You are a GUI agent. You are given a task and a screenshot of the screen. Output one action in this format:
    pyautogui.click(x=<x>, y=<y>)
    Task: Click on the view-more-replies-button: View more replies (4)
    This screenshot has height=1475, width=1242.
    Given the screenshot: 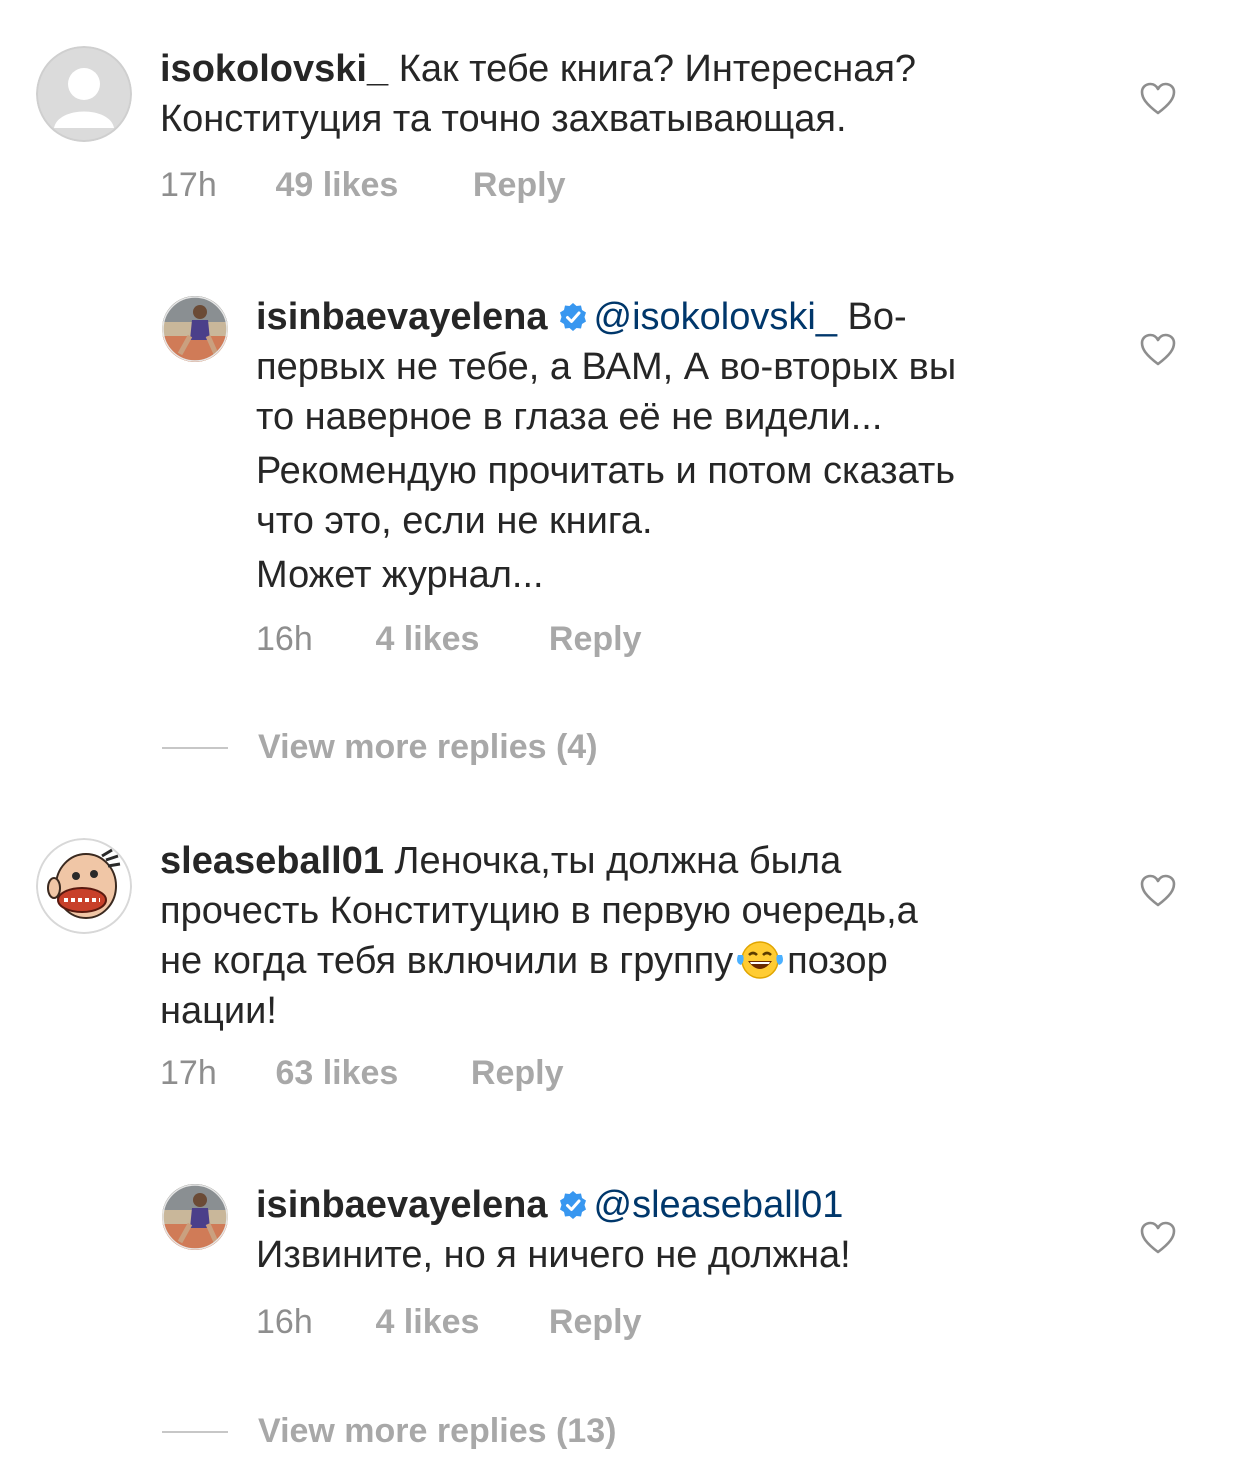 What is the action you would take?
    pyautogui.click(x=380, y=747)
    